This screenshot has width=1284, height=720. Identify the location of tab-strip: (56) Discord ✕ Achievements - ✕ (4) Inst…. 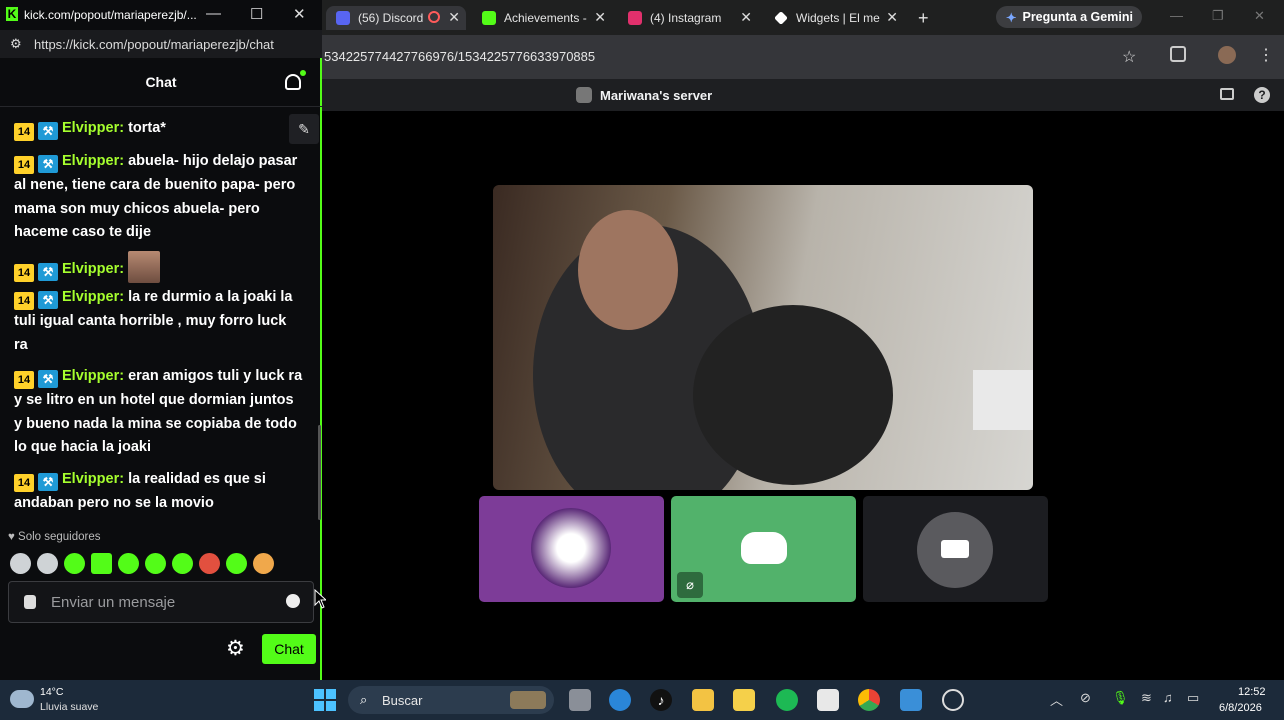
(803, 17).